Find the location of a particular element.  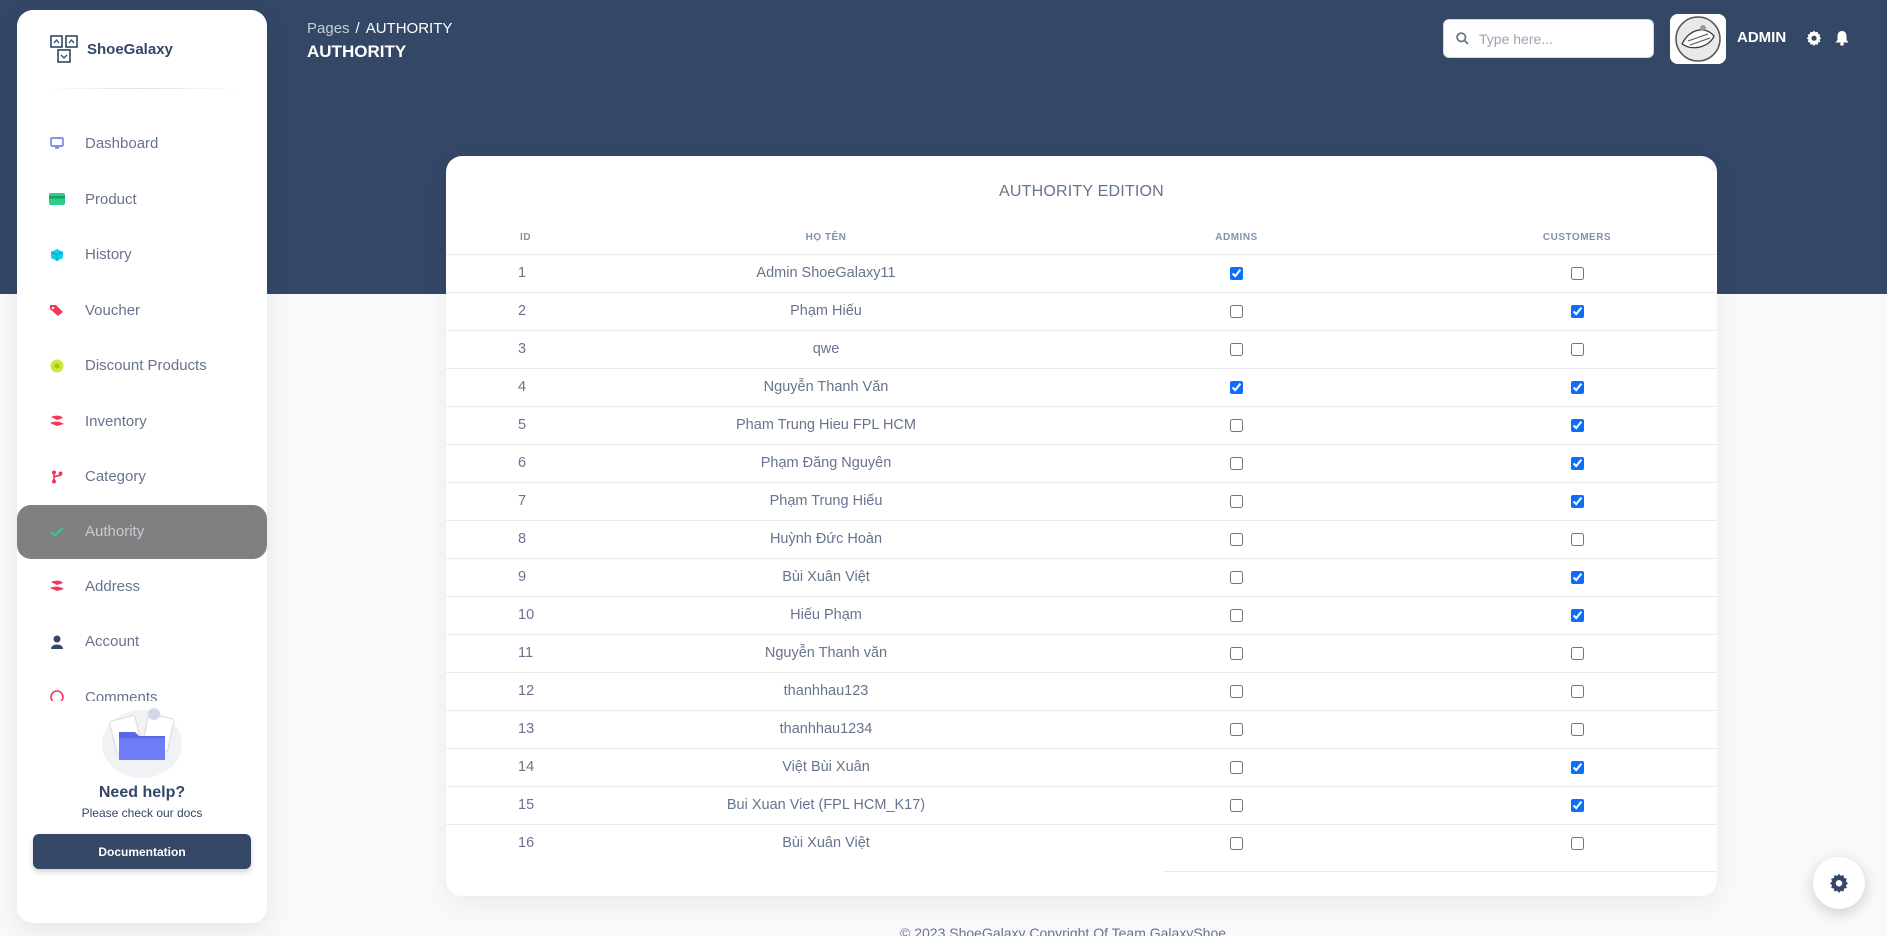

cell-name: qwe is located at coordinates (826, 349).